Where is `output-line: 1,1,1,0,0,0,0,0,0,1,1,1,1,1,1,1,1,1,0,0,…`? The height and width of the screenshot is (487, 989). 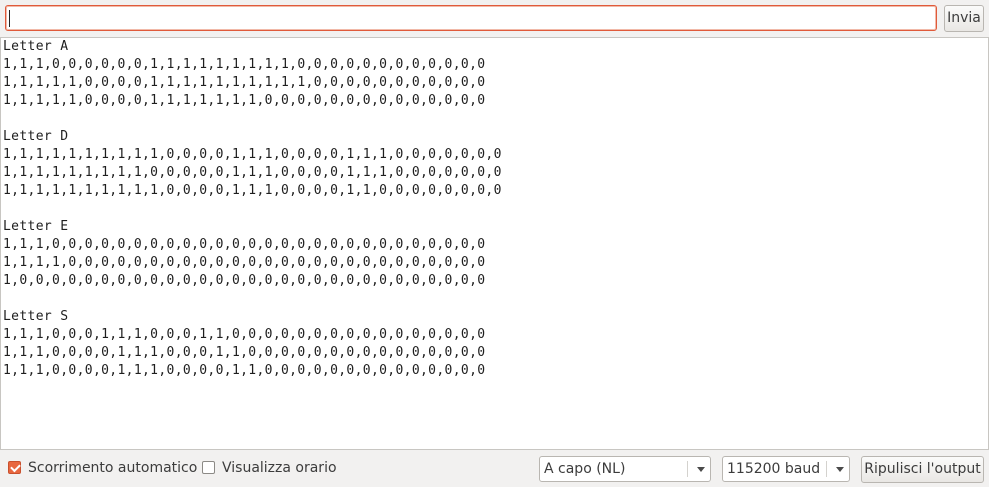 output-line: 1,1,1,0,0,0,0,0,0,1,1,1,1,1,1,1,1,1,0,0,… is located at coordinates (244, 64).